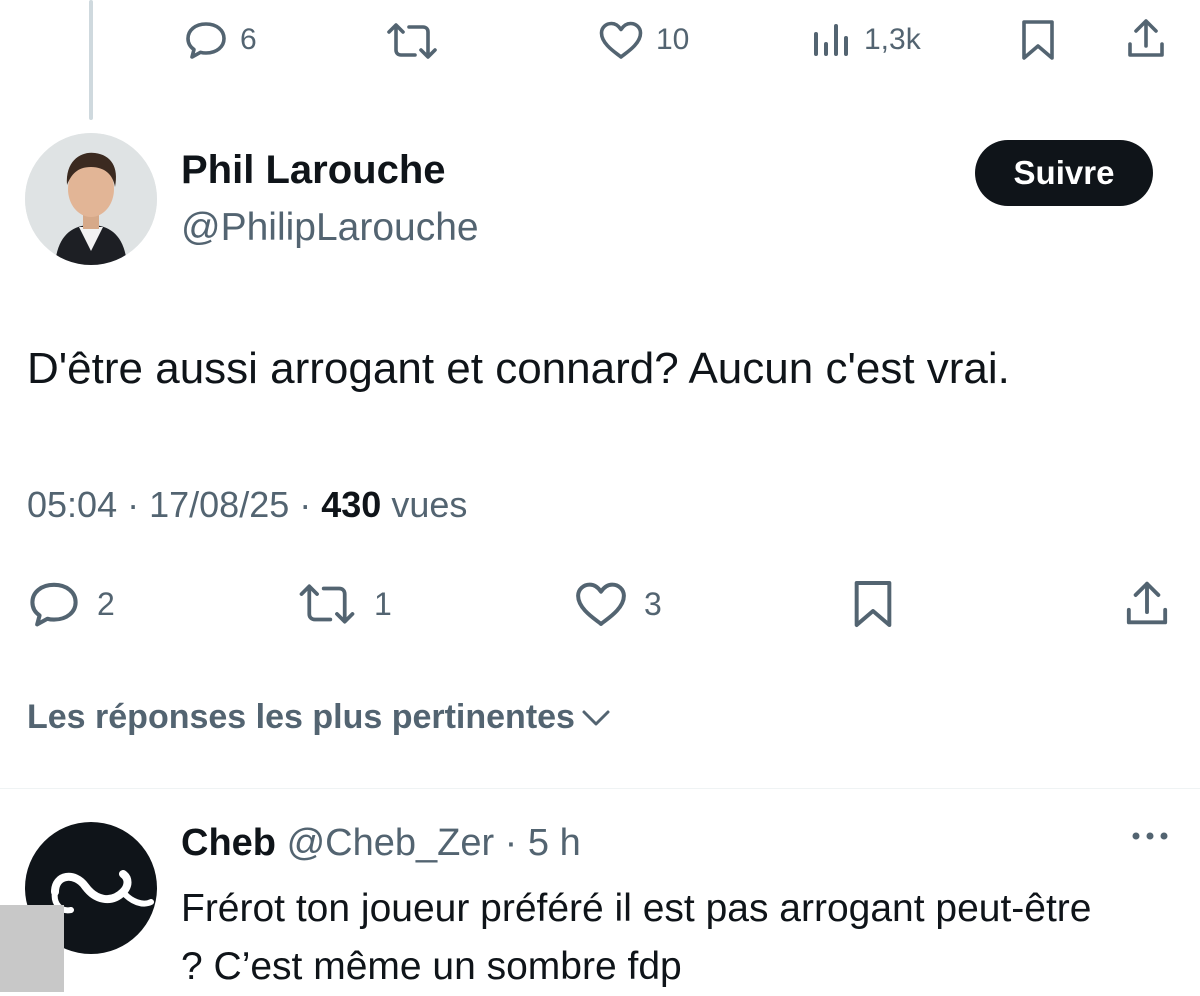 The image size is (1200, 996). I want to click on replies-sort-label: Les réponses les plus pertinentes, so click(301, 717).